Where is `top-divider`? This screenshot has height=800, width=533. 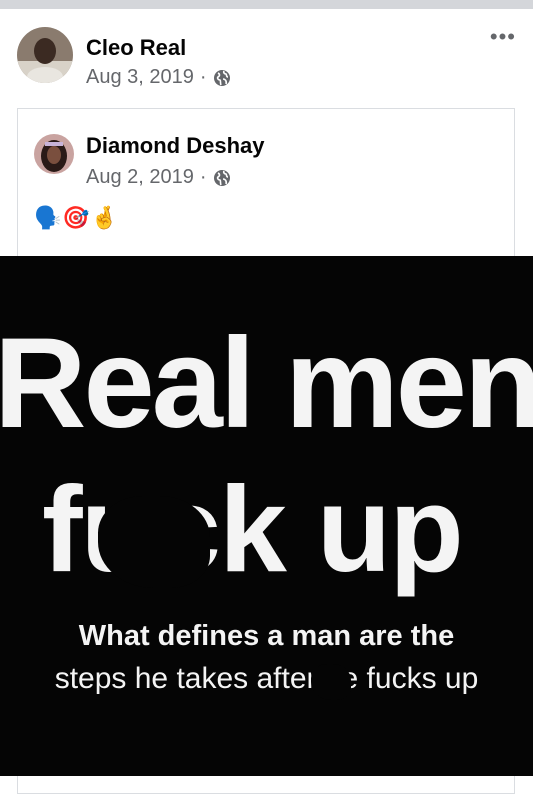
top-divider is located at coordinates (266, 4).